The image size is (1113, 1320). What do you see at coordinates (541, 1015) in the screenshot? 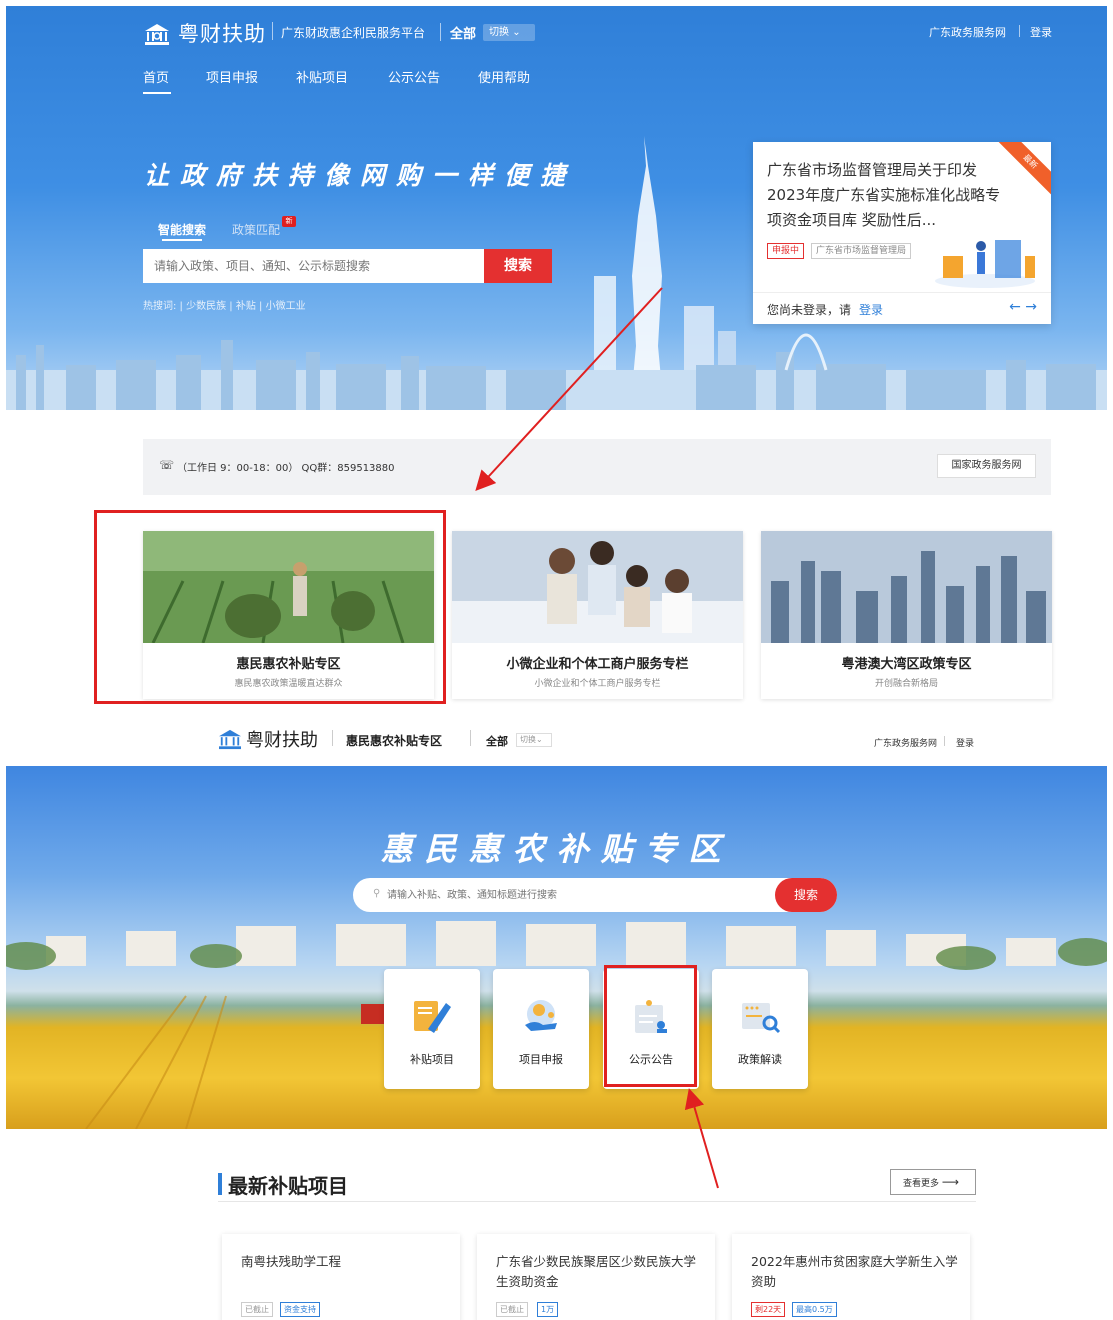
I see `hand-coin-icon` at bounding box center [541, 1015].